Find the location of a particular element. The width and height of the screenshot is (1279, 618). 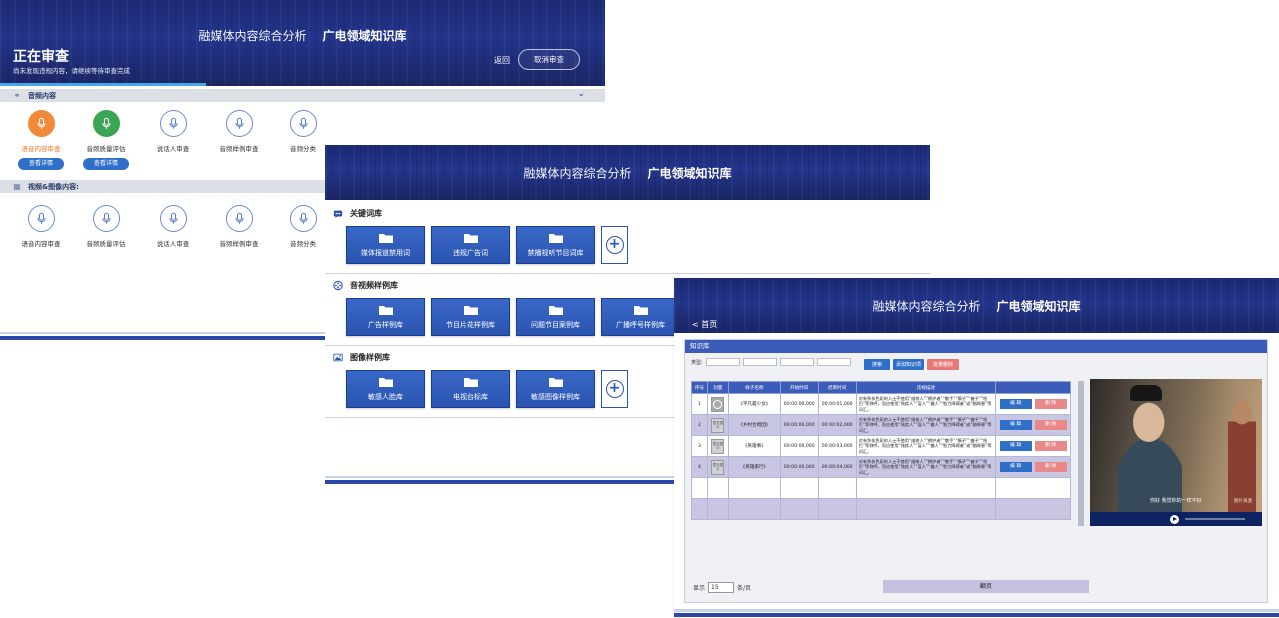

audio-section-title: 音频内容 is located at coordinates (42, 95).